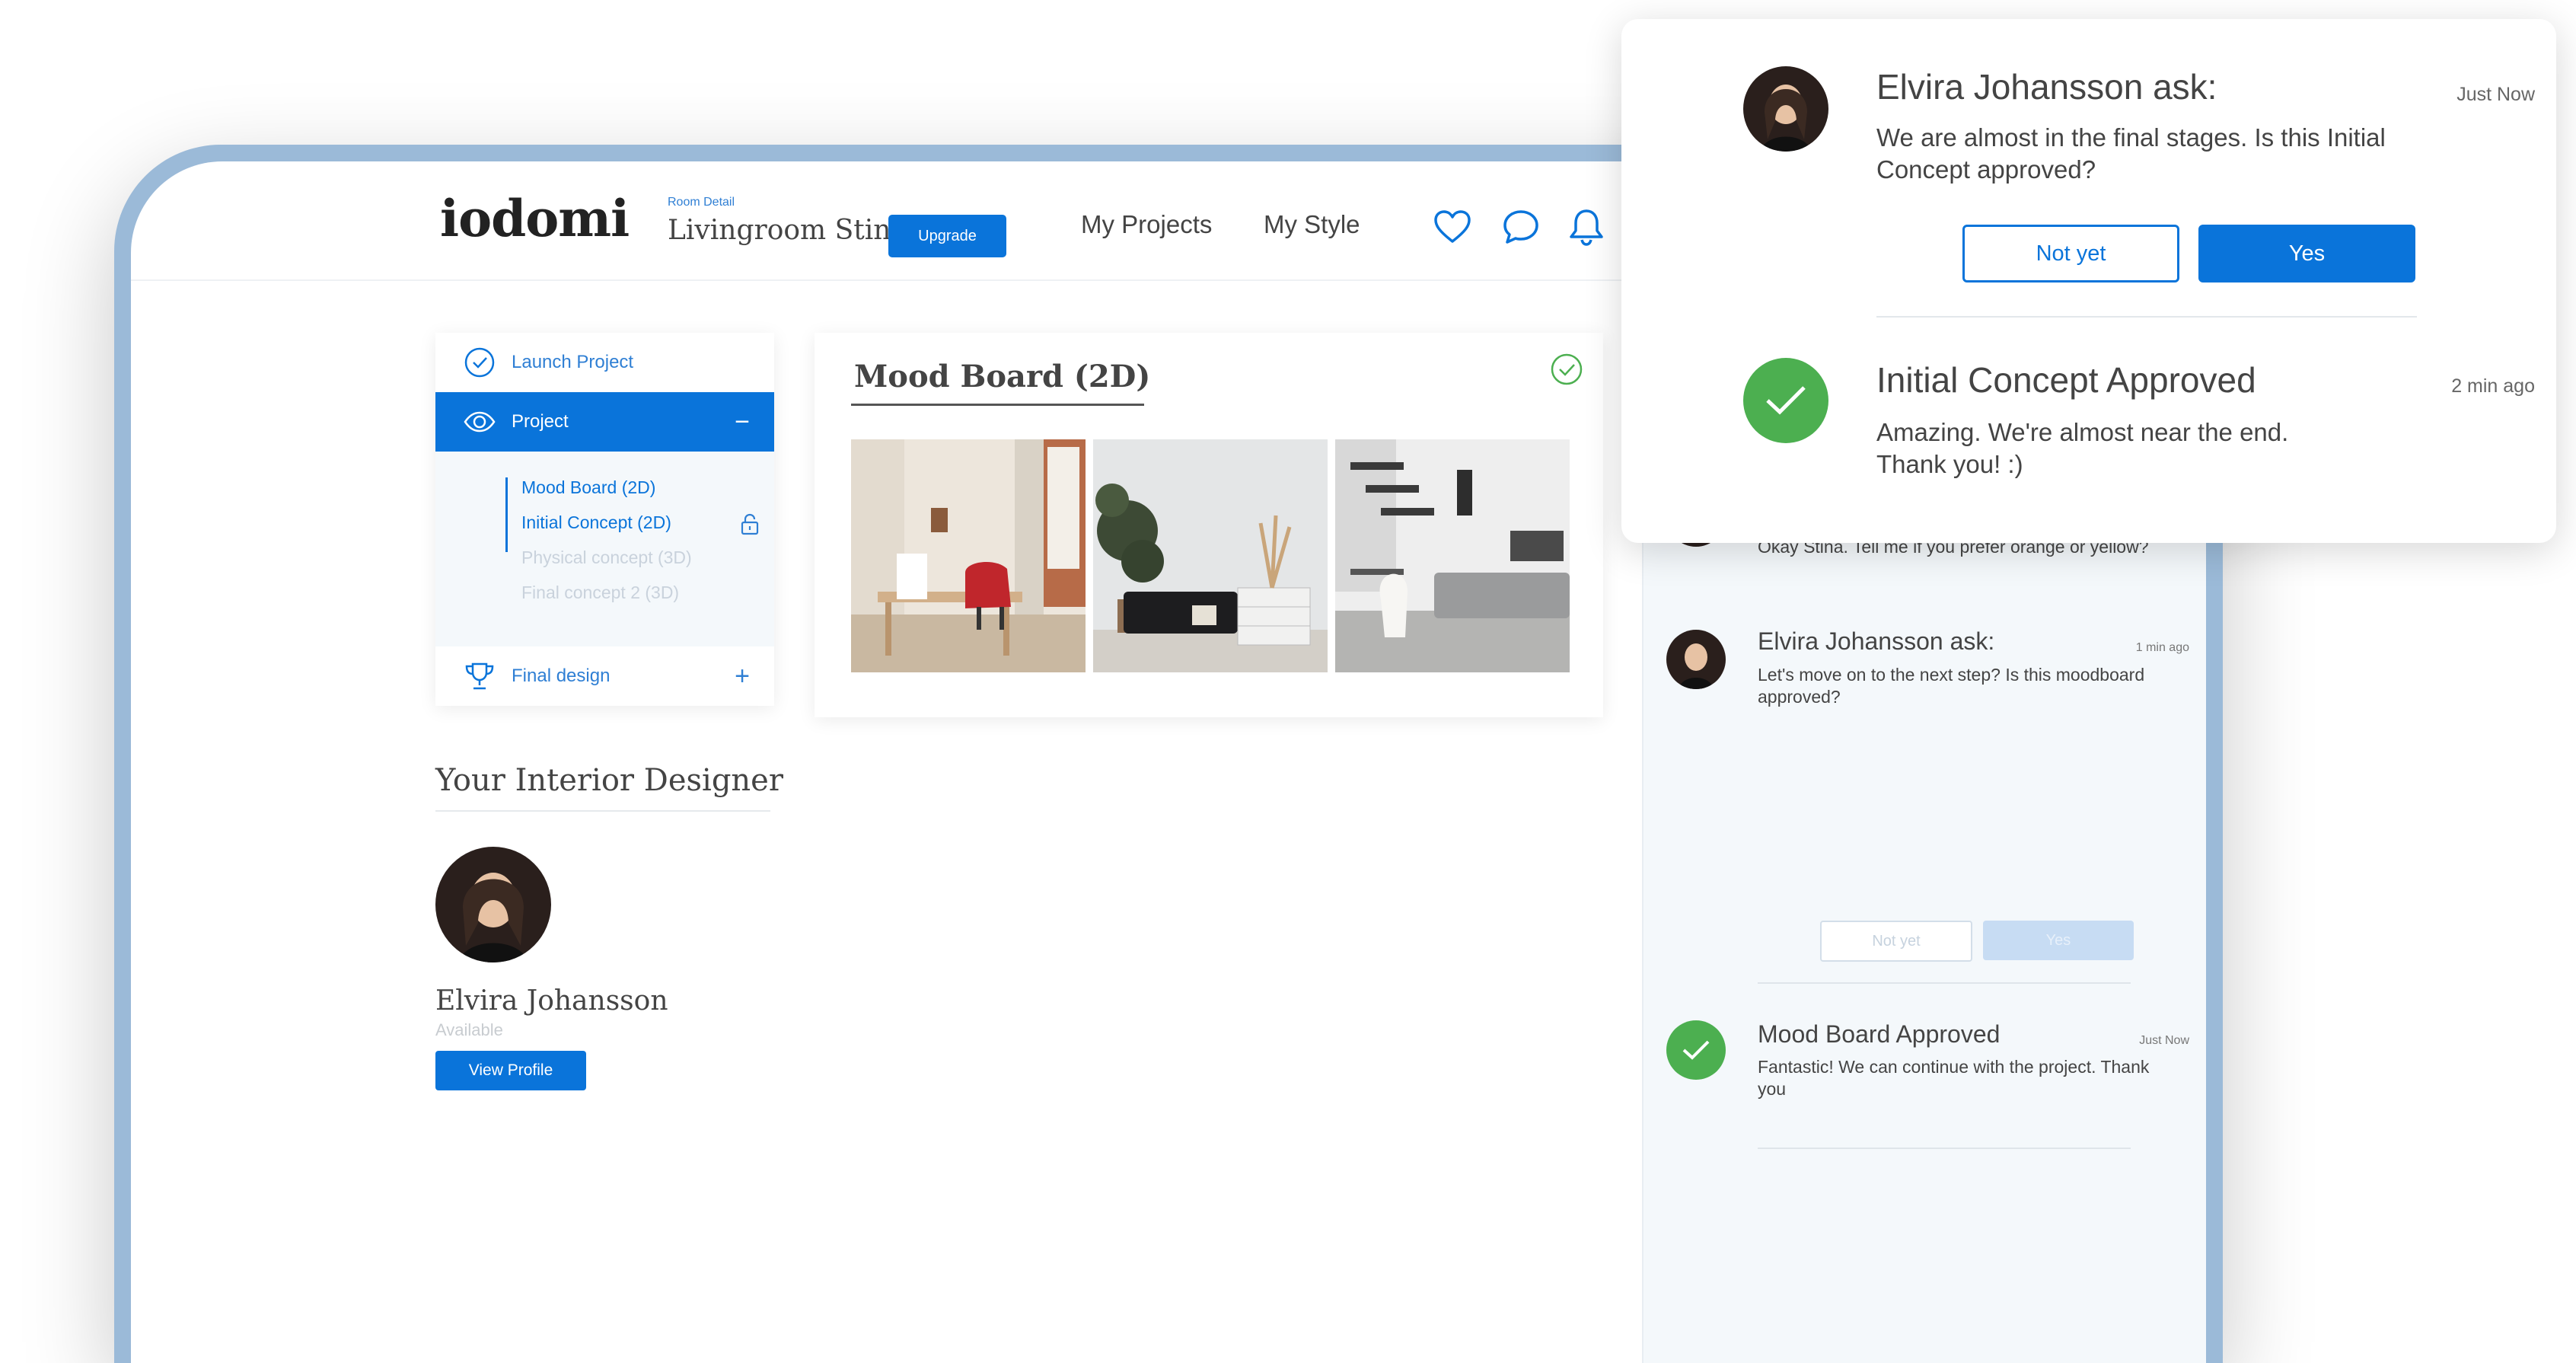 The width and height of the screenshot is (2576, 1363). What do you see at coordinates (997, 405) in the screenshot?
I see `title-underline` at bounding box center [997, 405].